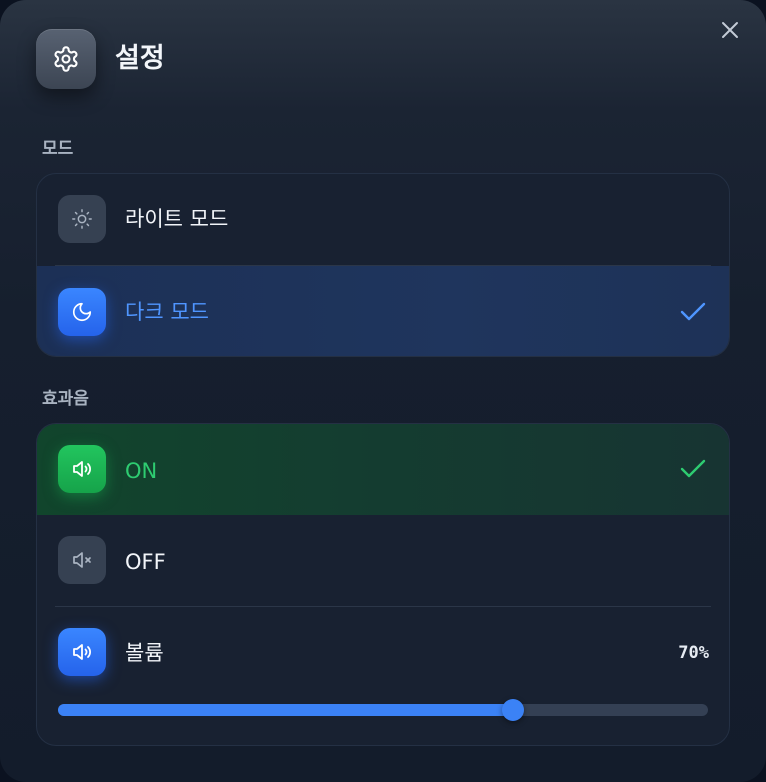 The width and height of the screenshot is (766, 782). Describe the element at coordinates (144, 653) in the screenshot. I see `volume-label: 볼륨` at that location.